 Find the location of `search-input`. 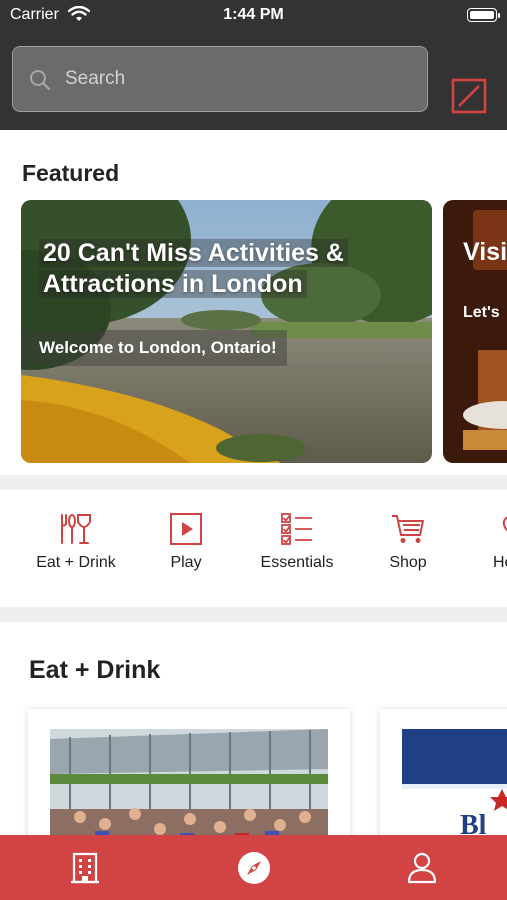

search-input is located at coordinates (240, 78).